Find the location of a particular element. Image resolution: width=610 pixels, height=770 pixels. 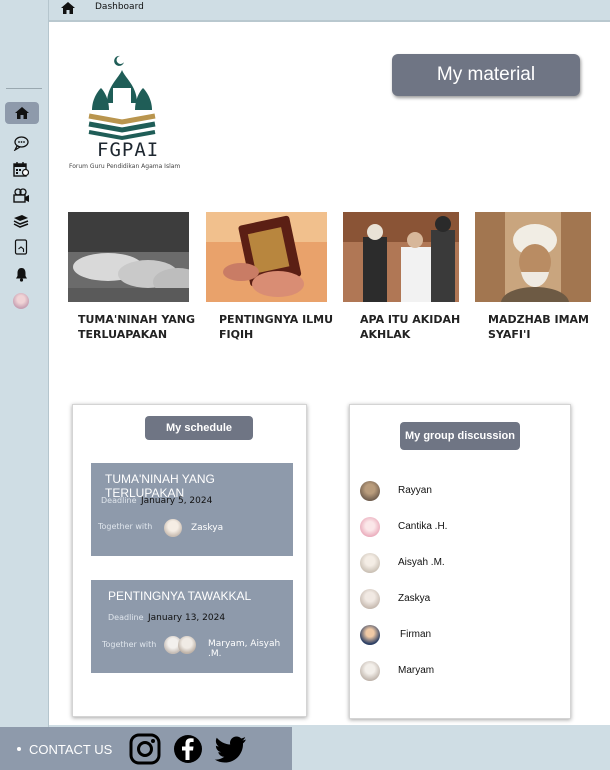

sidebar-item-chat is located at coordinates (21, 143).